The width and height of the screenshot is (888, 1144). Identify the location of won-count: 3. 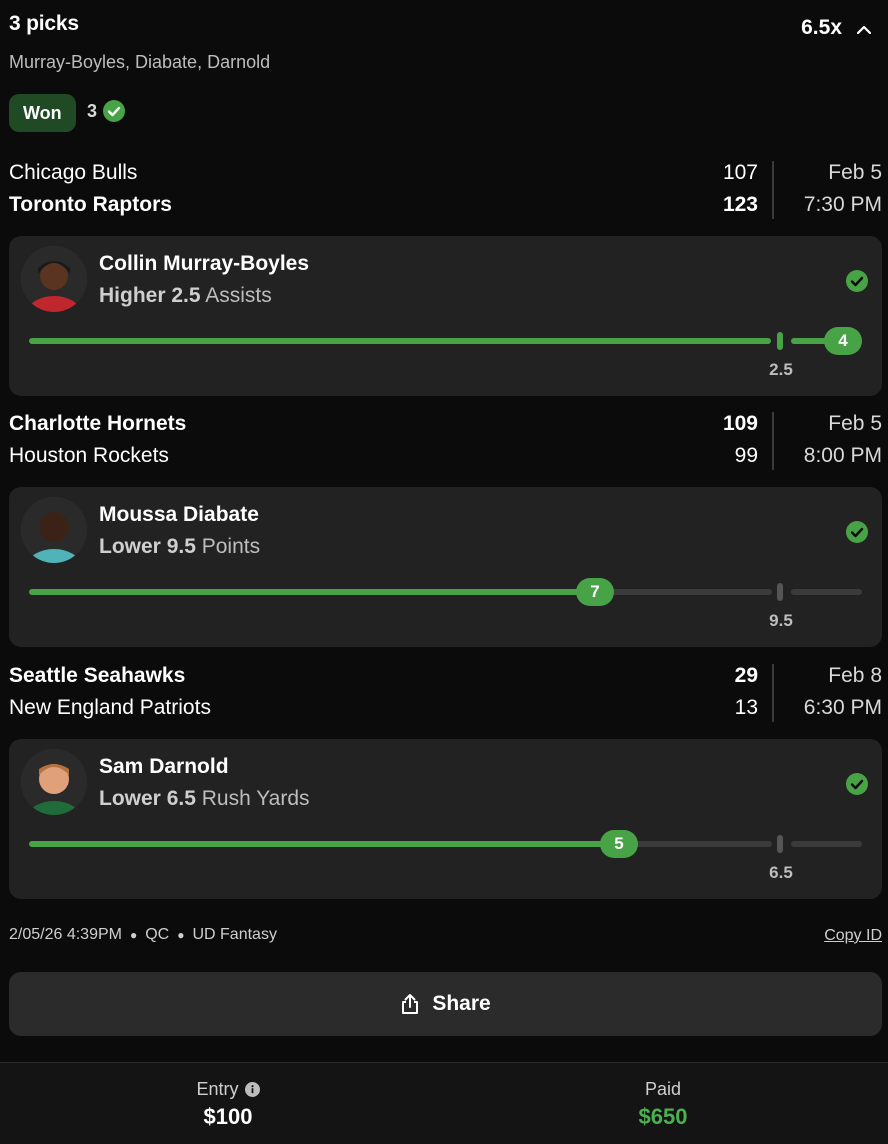
(106, 111).